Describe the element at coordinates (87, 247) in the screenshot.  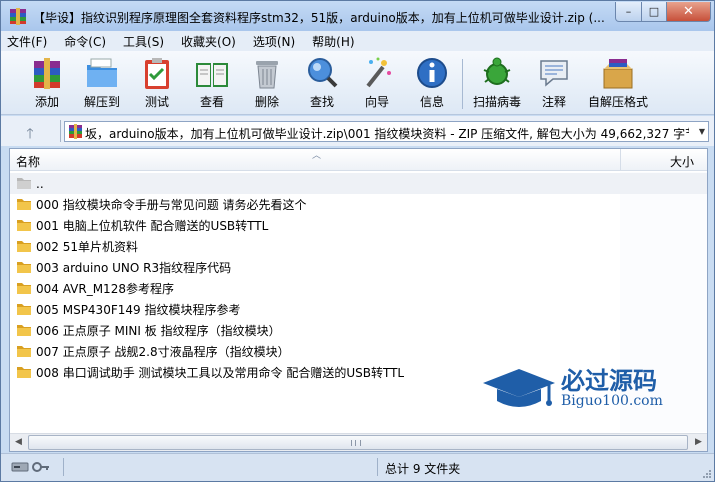
I see `folder-name: 002 51单片机资料` at that location.